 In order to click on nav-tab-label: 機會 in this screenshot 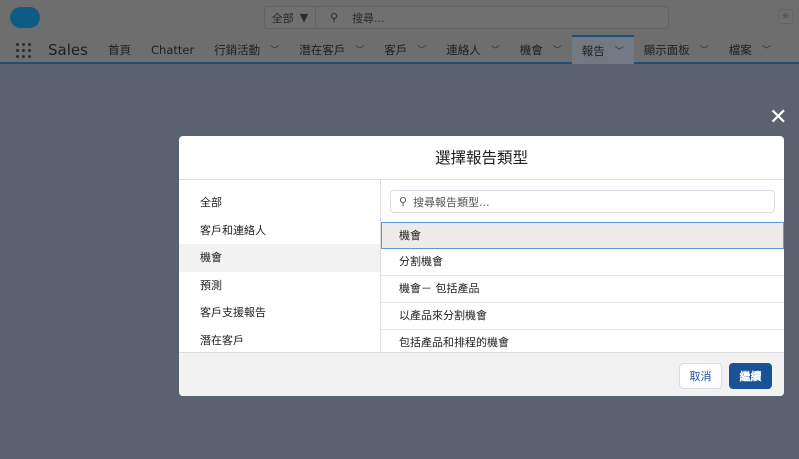, I will do `click(531, 49)`.